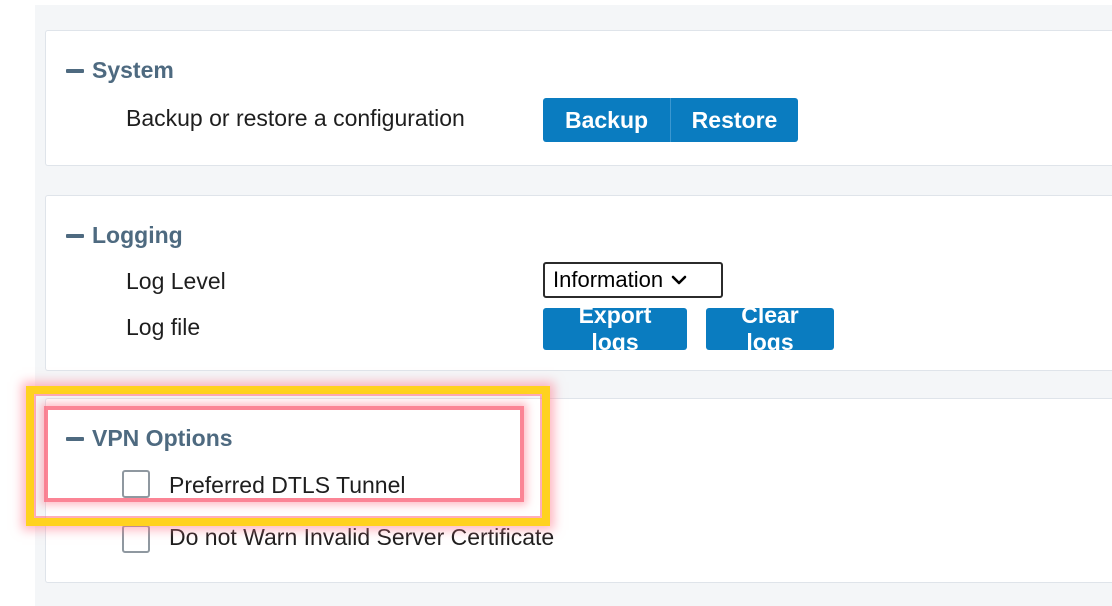 The width and height of the screenshot is (1112, 606). Describe the element at coordinates (137, 235) in the screenshot. I see `logging-section-title: Logging` at that location.